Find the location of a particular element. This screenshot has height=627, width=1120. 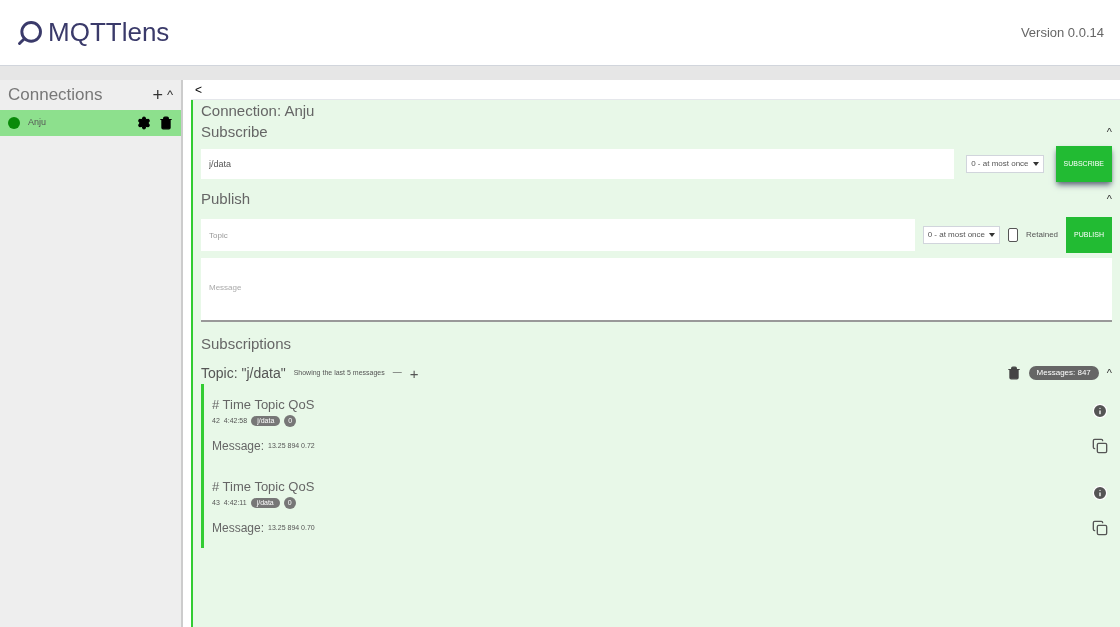

connection-title: Connection: Anju is located at coordinates (258, 111).